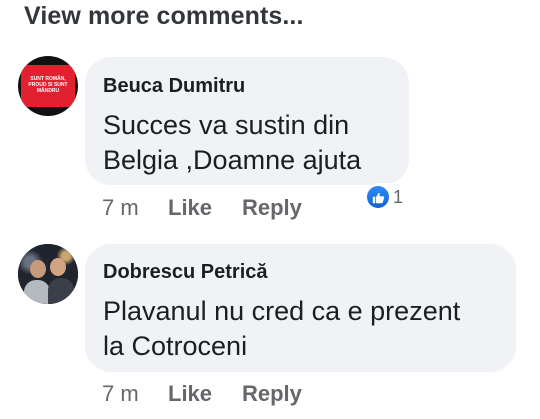 The width and height of the screenshot is (540, 419). Describe the element at coordinates (398, 196) in the screenshot. I see `reaction-count: 1` at that location.